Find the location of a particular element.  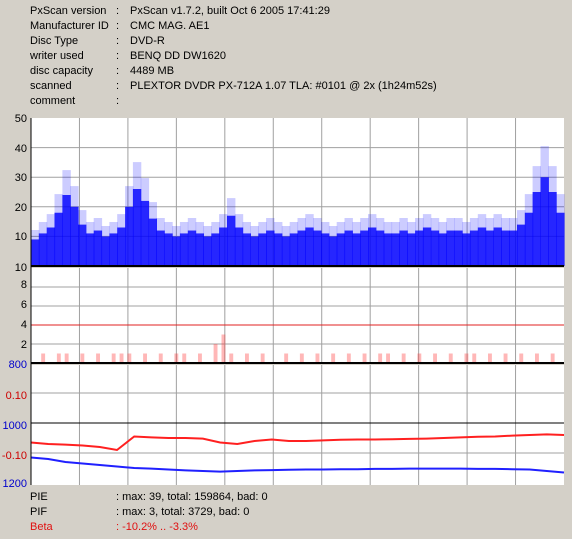

pie-tick-label: 50 is located at coordinates (21, 119).